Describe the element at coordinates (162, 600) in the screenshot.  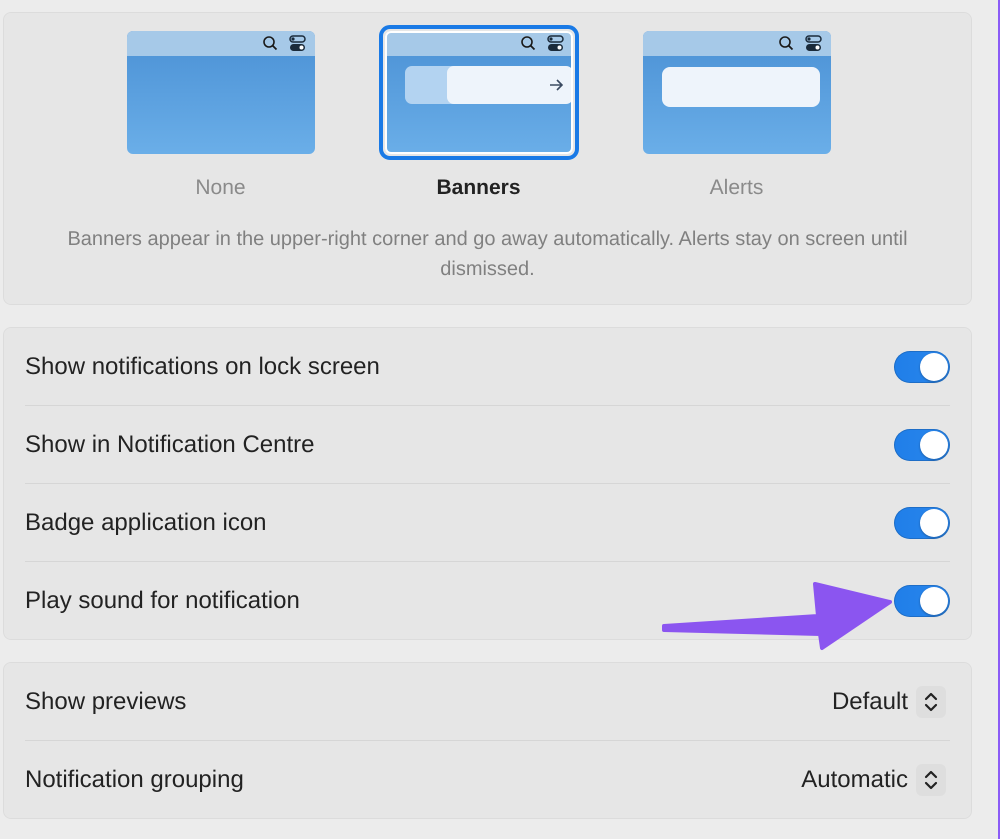
I see `setting-label: Play sound for notification` at that location.